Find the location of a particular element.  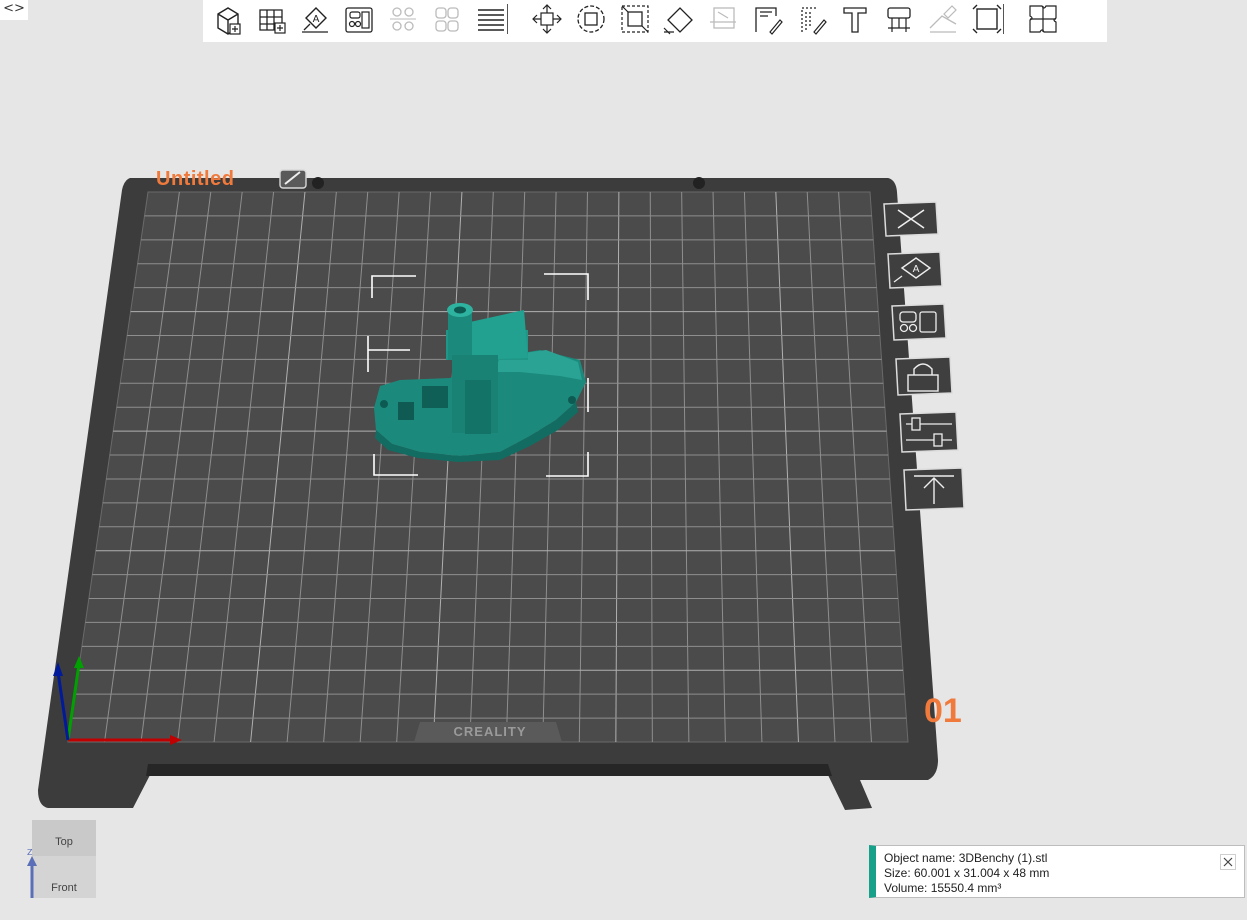

object-size: Size: 60.001 x 31.004 x 48 mm is located at coordinates (967, 873).